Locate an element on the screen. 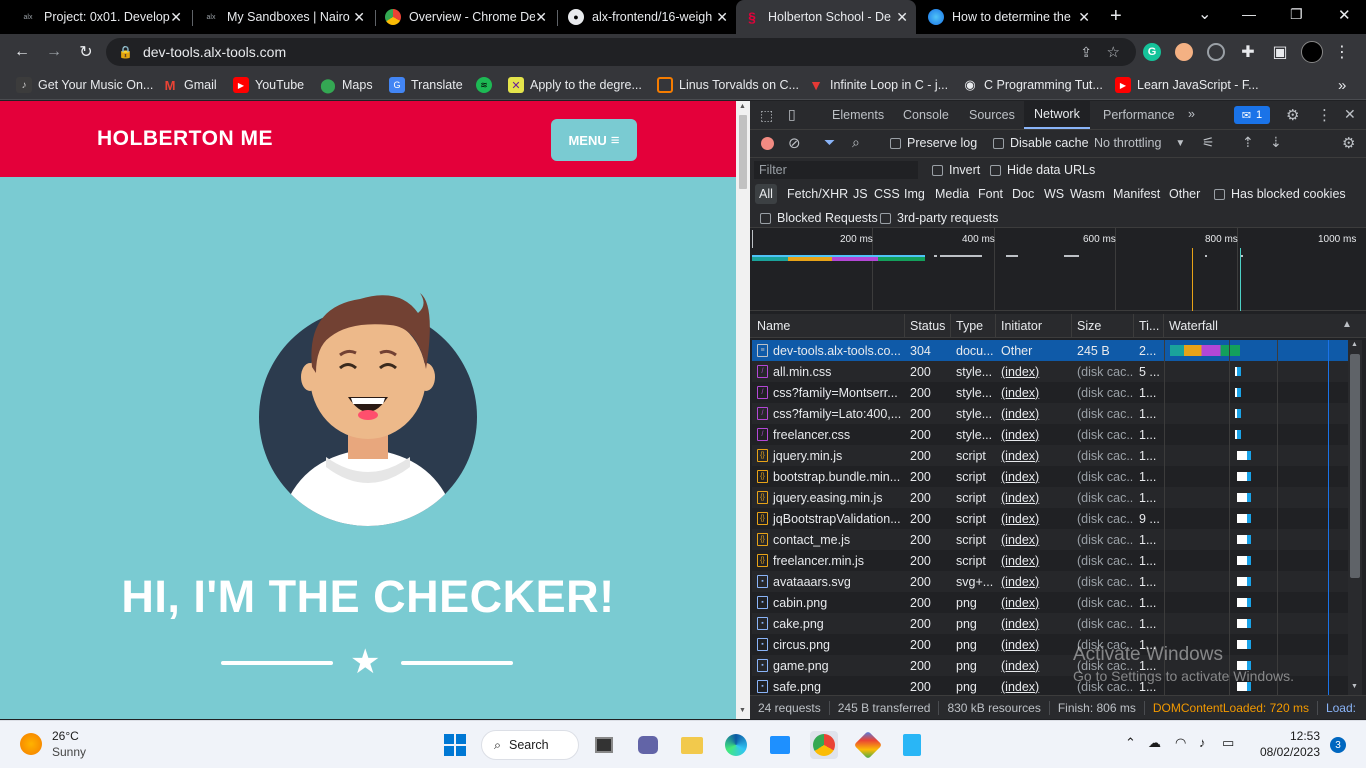  tab-performance: Performance is located at coordinates (1139, 115).